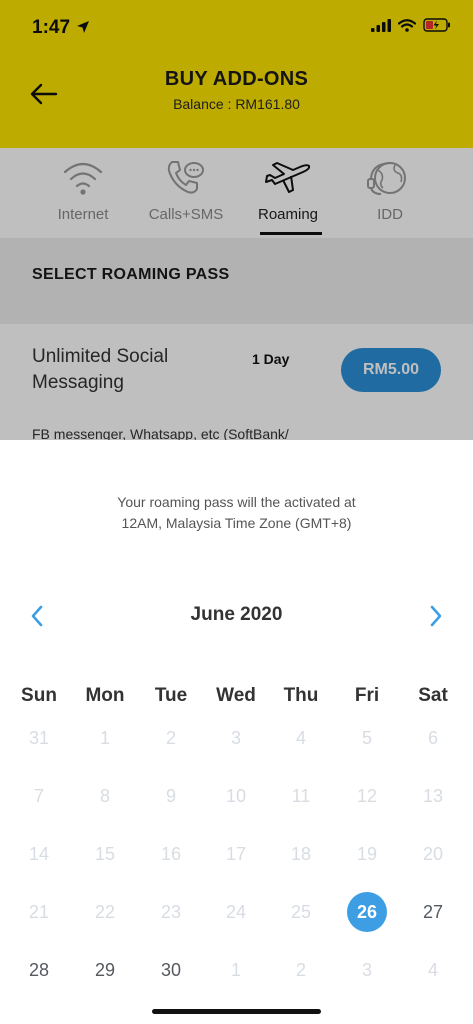 This screenshot has height=1024, width=473. What do you see at coordinates (171, 912) in the screenshot?
I see `calendar-day-cell: 23` at bounding box center [171, 912].